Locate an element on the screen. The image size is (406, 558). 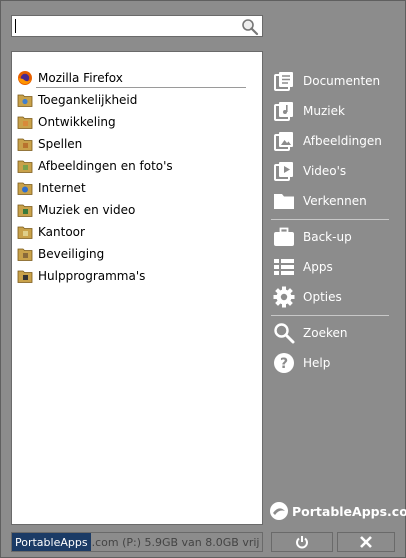
menu-backup: Back-up is located at coordinates (312, 237).